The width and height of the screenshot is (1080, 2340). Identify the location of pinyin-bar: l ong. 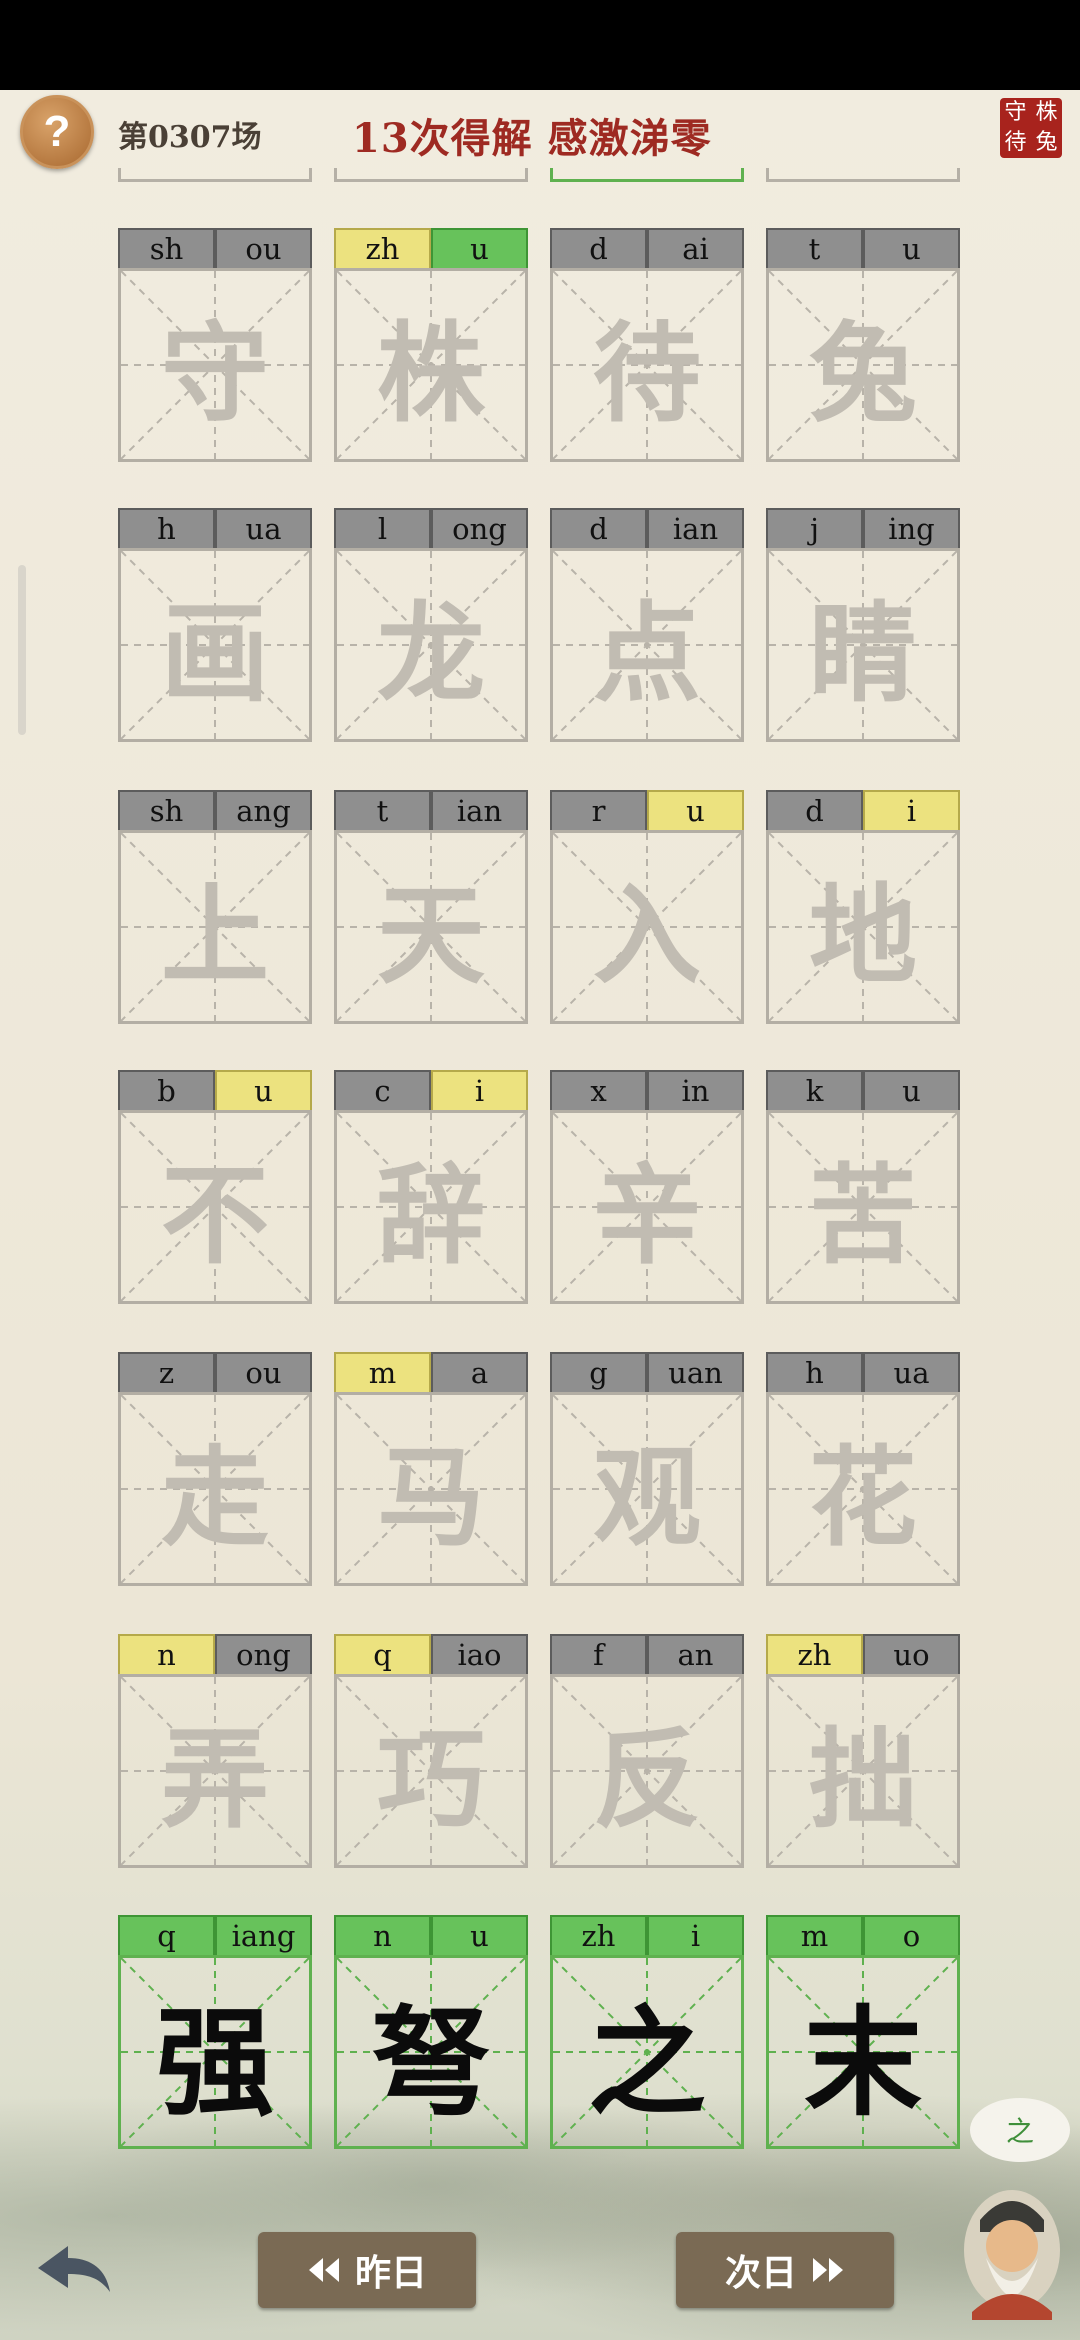
(431, 529).